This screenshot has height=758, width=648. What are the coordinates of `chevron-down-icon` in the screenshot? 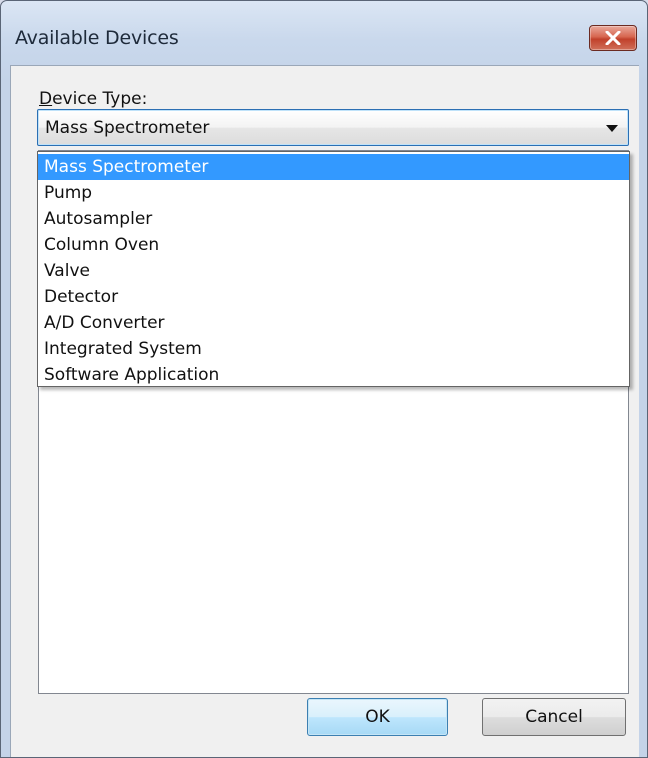 It's located at (612, 128).